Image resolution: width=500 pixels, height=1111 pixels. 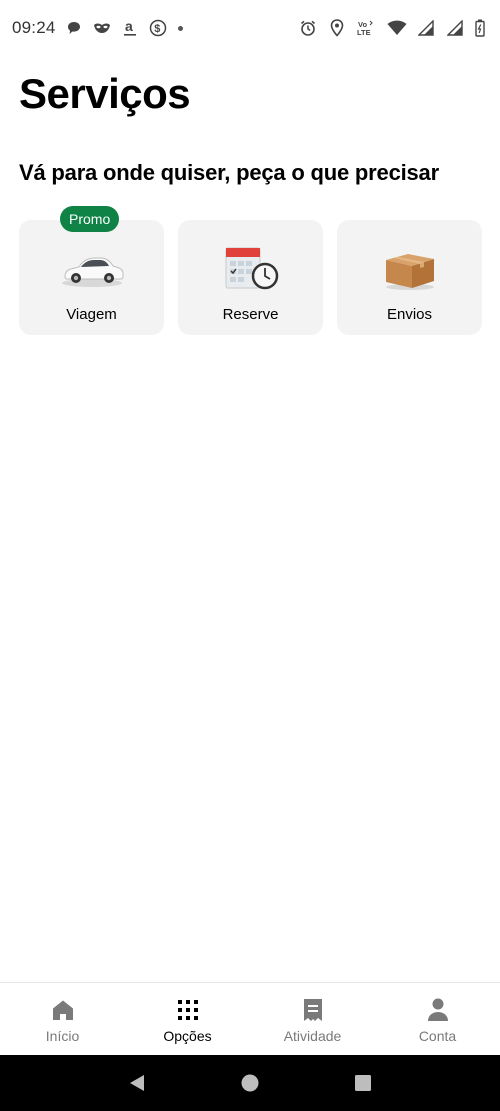 I want to click on nav-label: Conta, so click(x=437, y=1036).